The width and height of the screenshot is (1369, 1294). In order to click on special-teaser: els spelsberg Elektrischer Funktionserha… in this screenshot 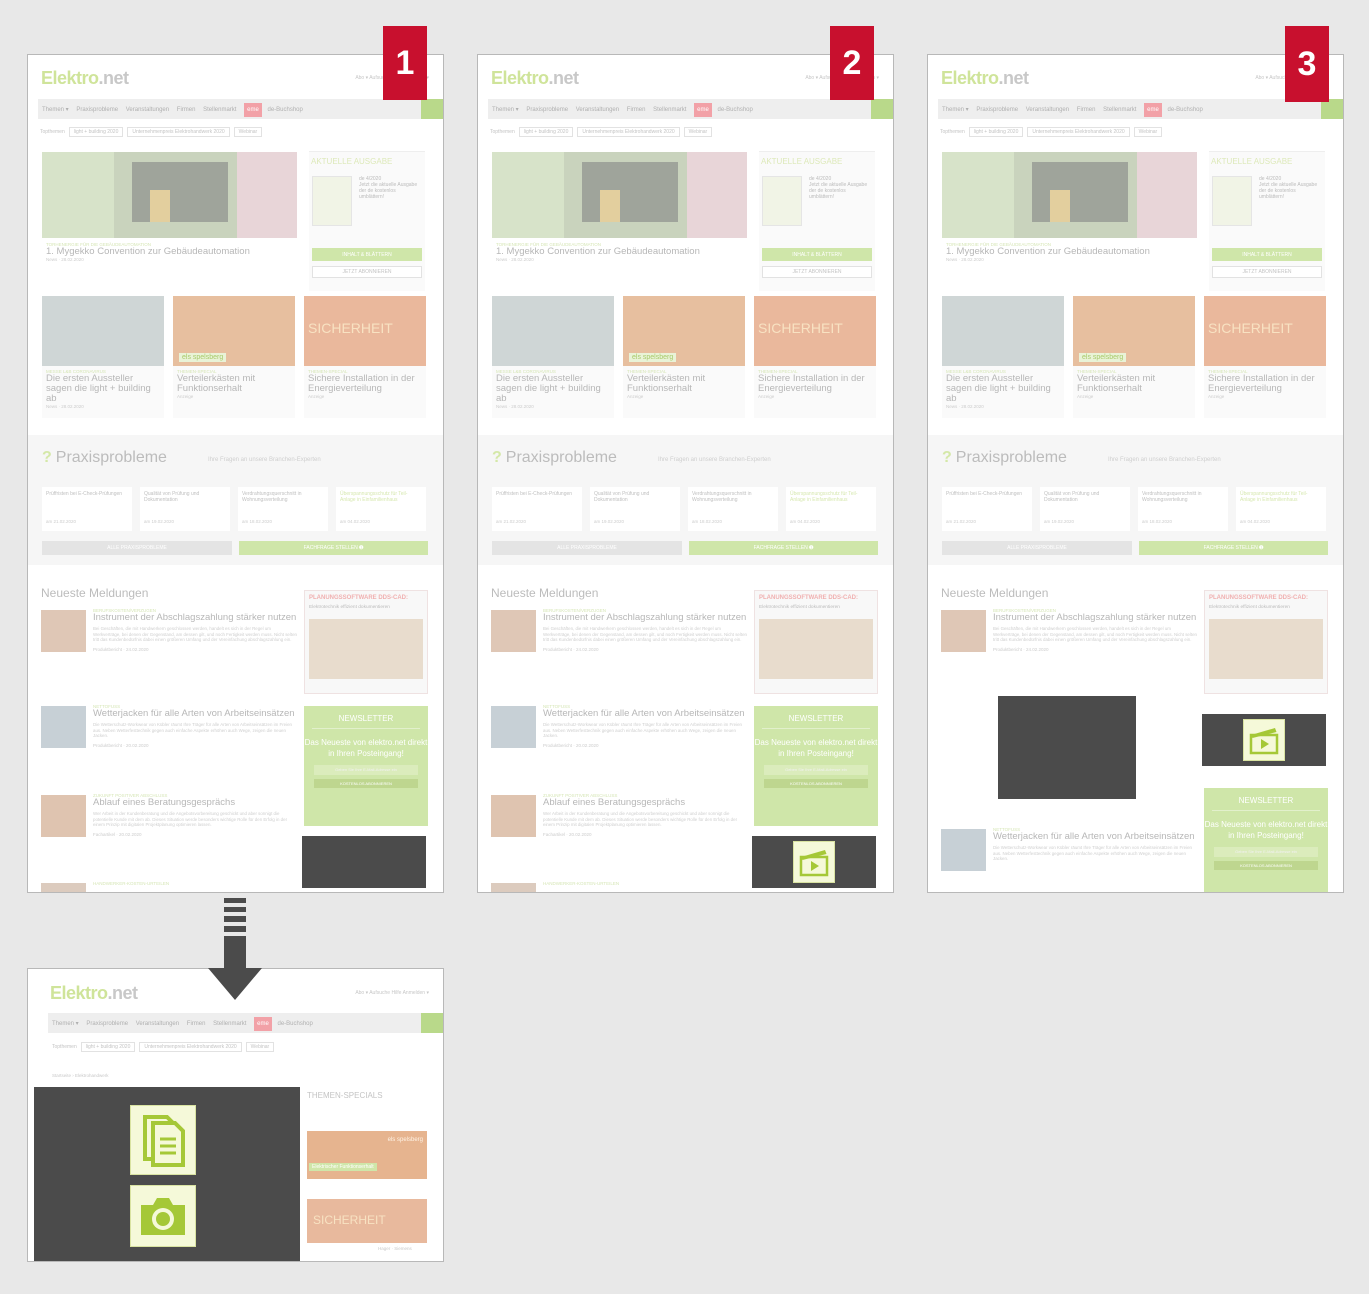, I will do `click(367, 1155)`.